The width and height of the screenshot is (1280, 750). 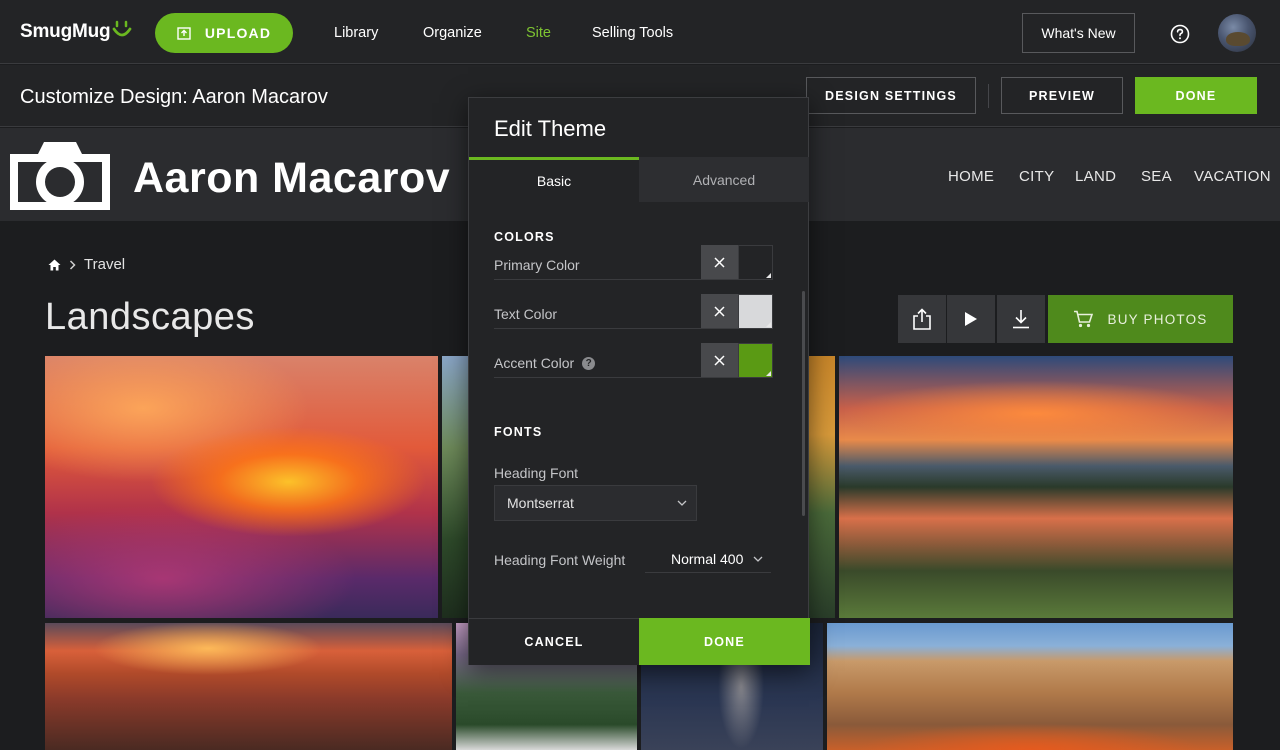 I want to click on download-icon, so click(x=1021, y=319).